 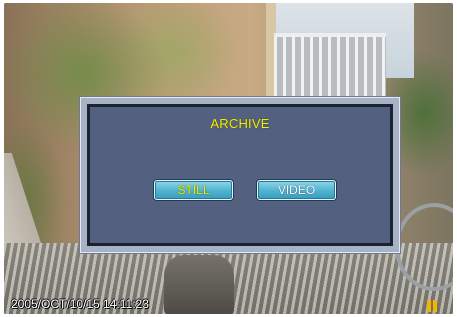 I want to click on timestamp-overlay: 2005/OCT/10/15 14:11:23, so click(x=80, y=304).